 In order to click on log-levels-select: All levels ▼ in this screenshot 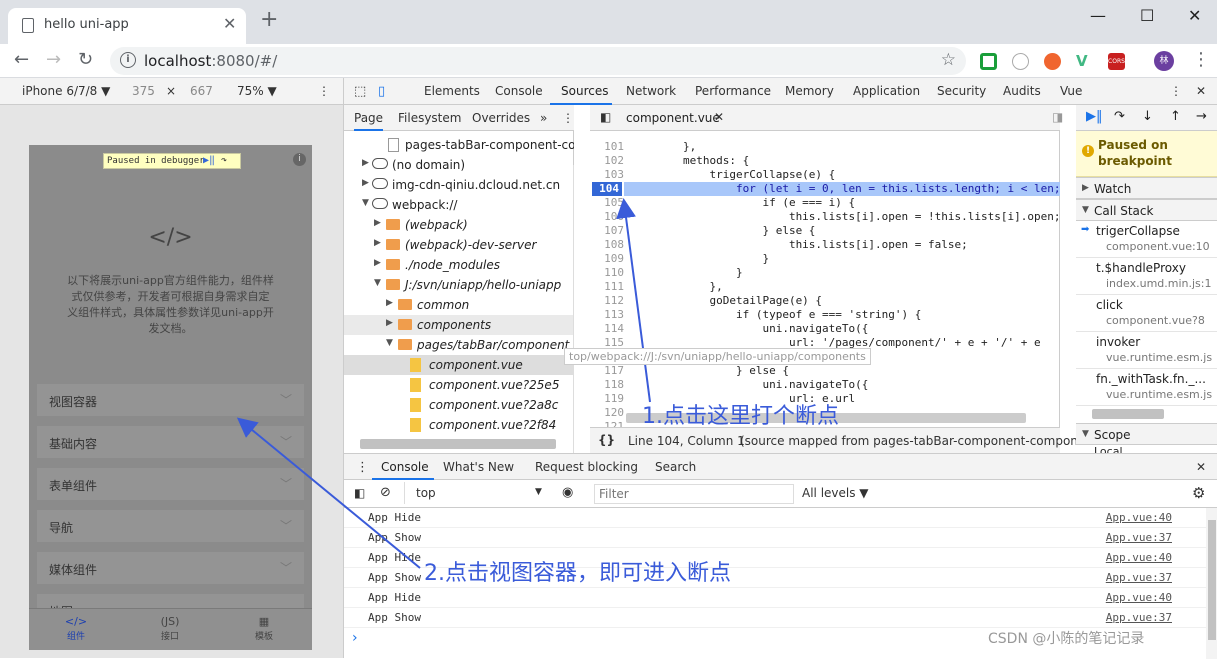, I will do `click(835, 493)`.